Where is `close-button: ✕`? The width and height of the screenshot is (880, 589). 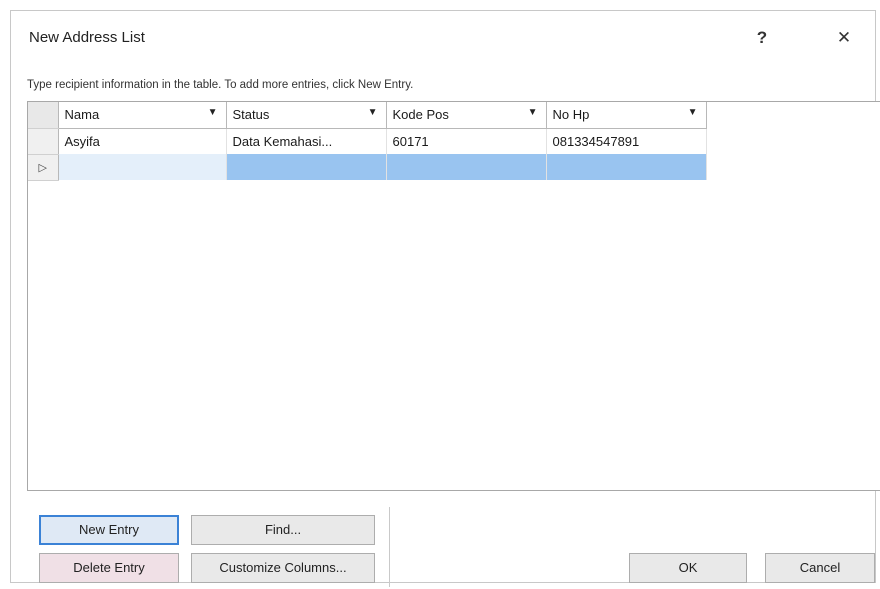
close-button: ✕ is located at coordinates (844, 38).